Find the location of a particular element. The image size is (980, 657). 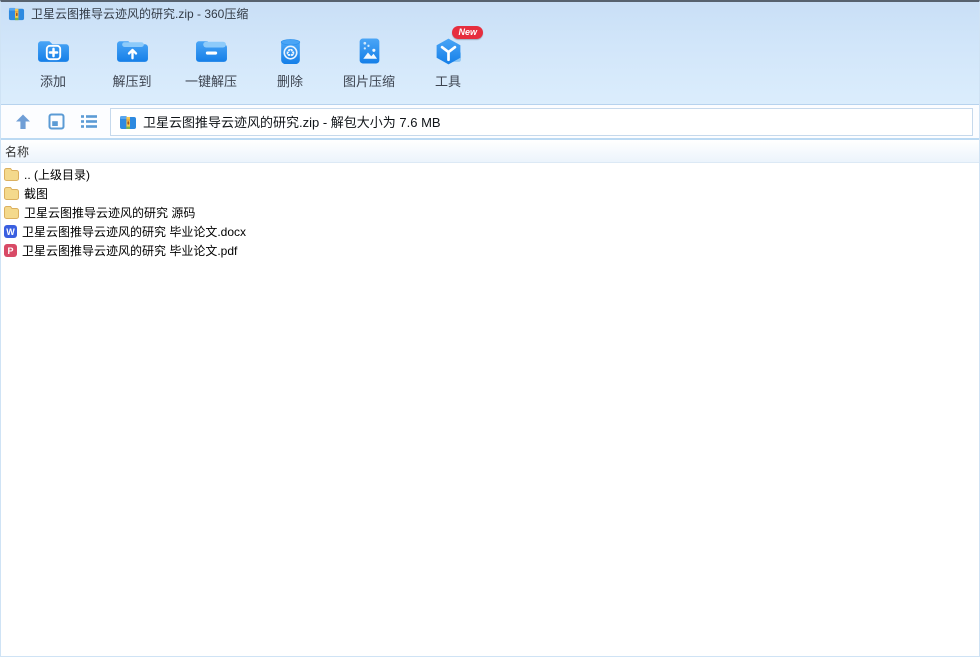

toolbar: 添加 解压到 一键解压 ♻ 删除 图片压缩 New 工具 is located at coordinates (490, 58).